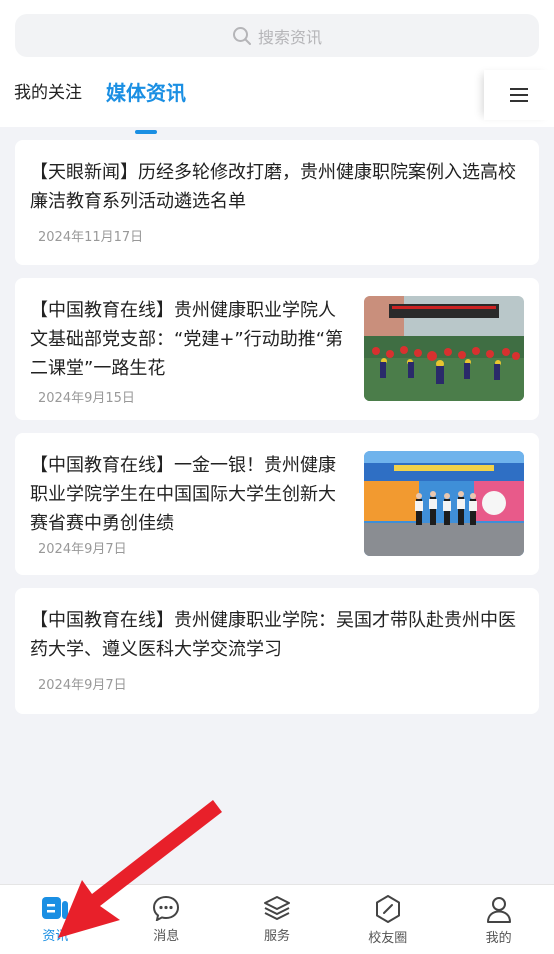  What do you see at coordinates (498, 938) in the screenshot?
I see `tabbar-label: 我的` at bounding box center [498, 938].